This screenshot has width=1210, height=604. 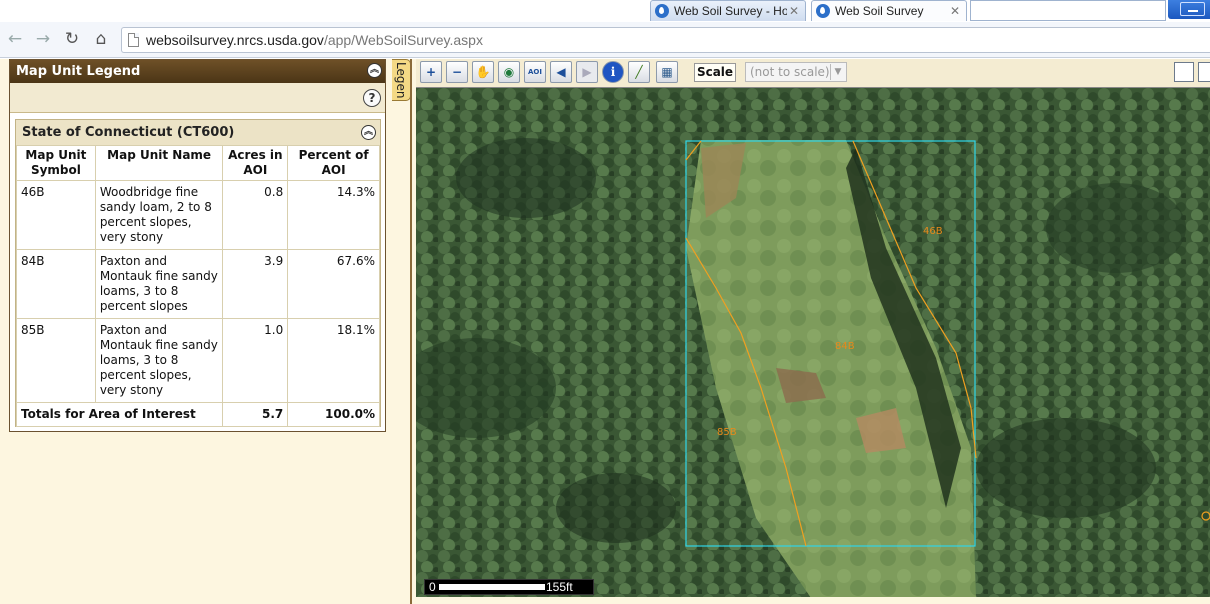 I want to click on map-unit-symbol: 85B, so click(x=56, y=360).